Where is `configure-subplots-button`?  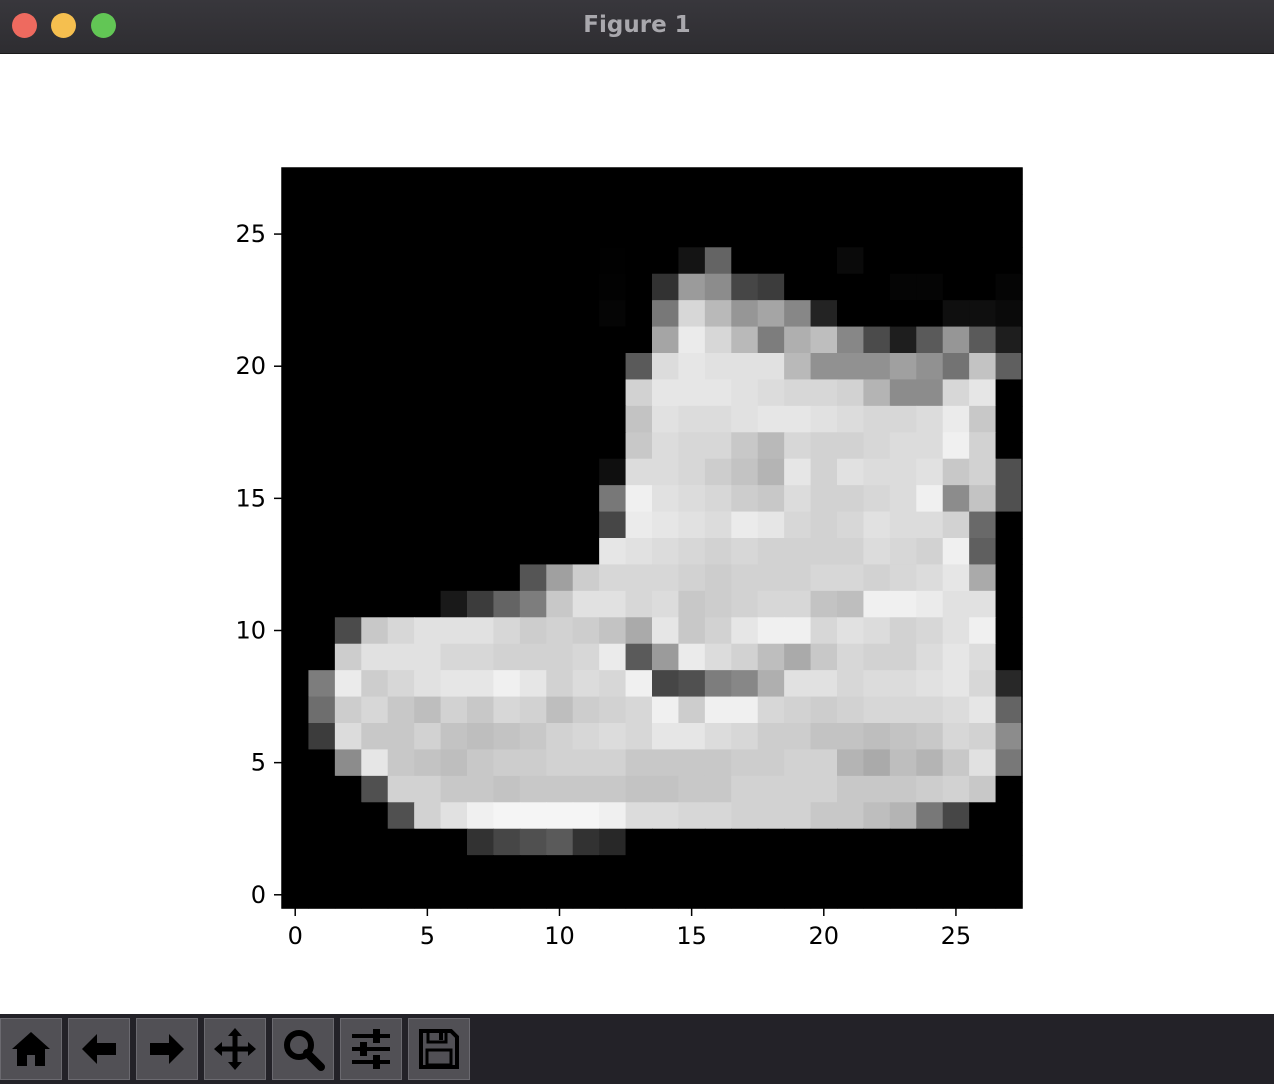
configure-subplots-button is located at coordinates (371, 1049).